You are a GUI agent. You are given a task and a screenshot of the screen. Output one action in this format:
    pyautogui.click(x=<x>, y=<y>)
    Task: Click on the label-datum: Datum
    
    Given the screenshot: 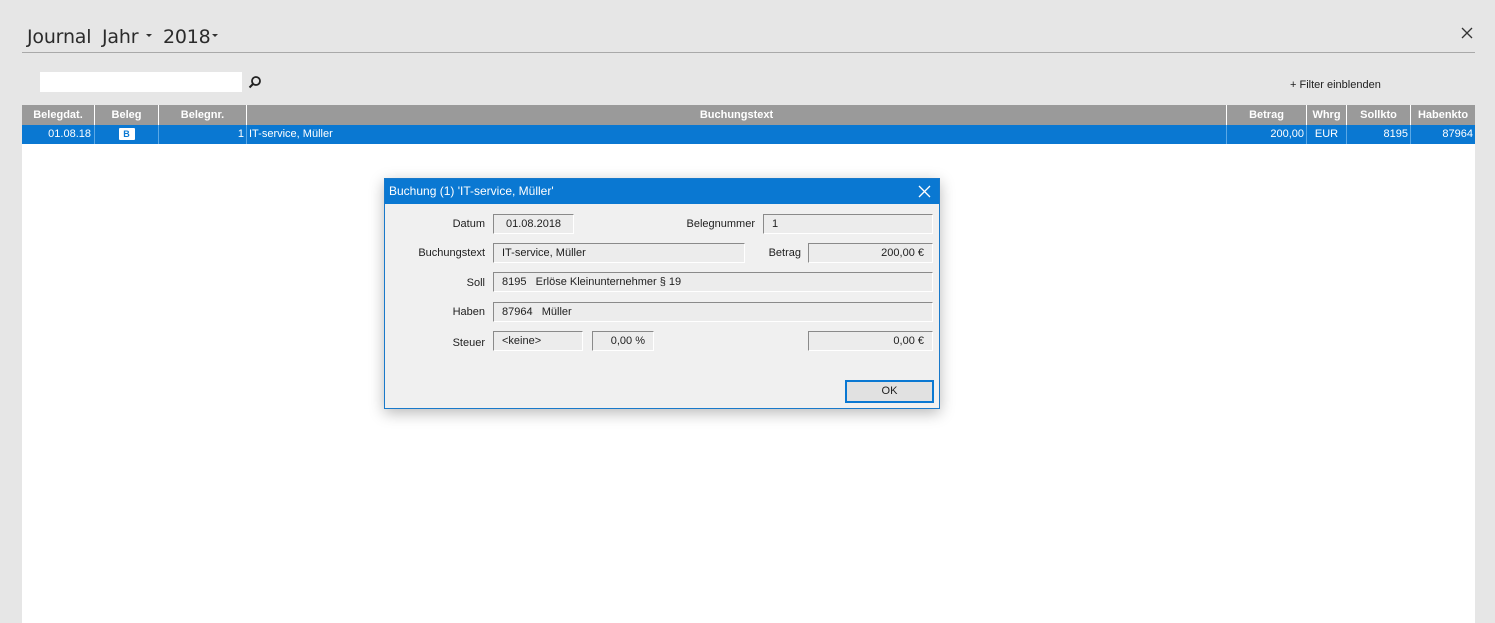 What is the action you would take?
    pyautogui.click(x=468, y=224)
    